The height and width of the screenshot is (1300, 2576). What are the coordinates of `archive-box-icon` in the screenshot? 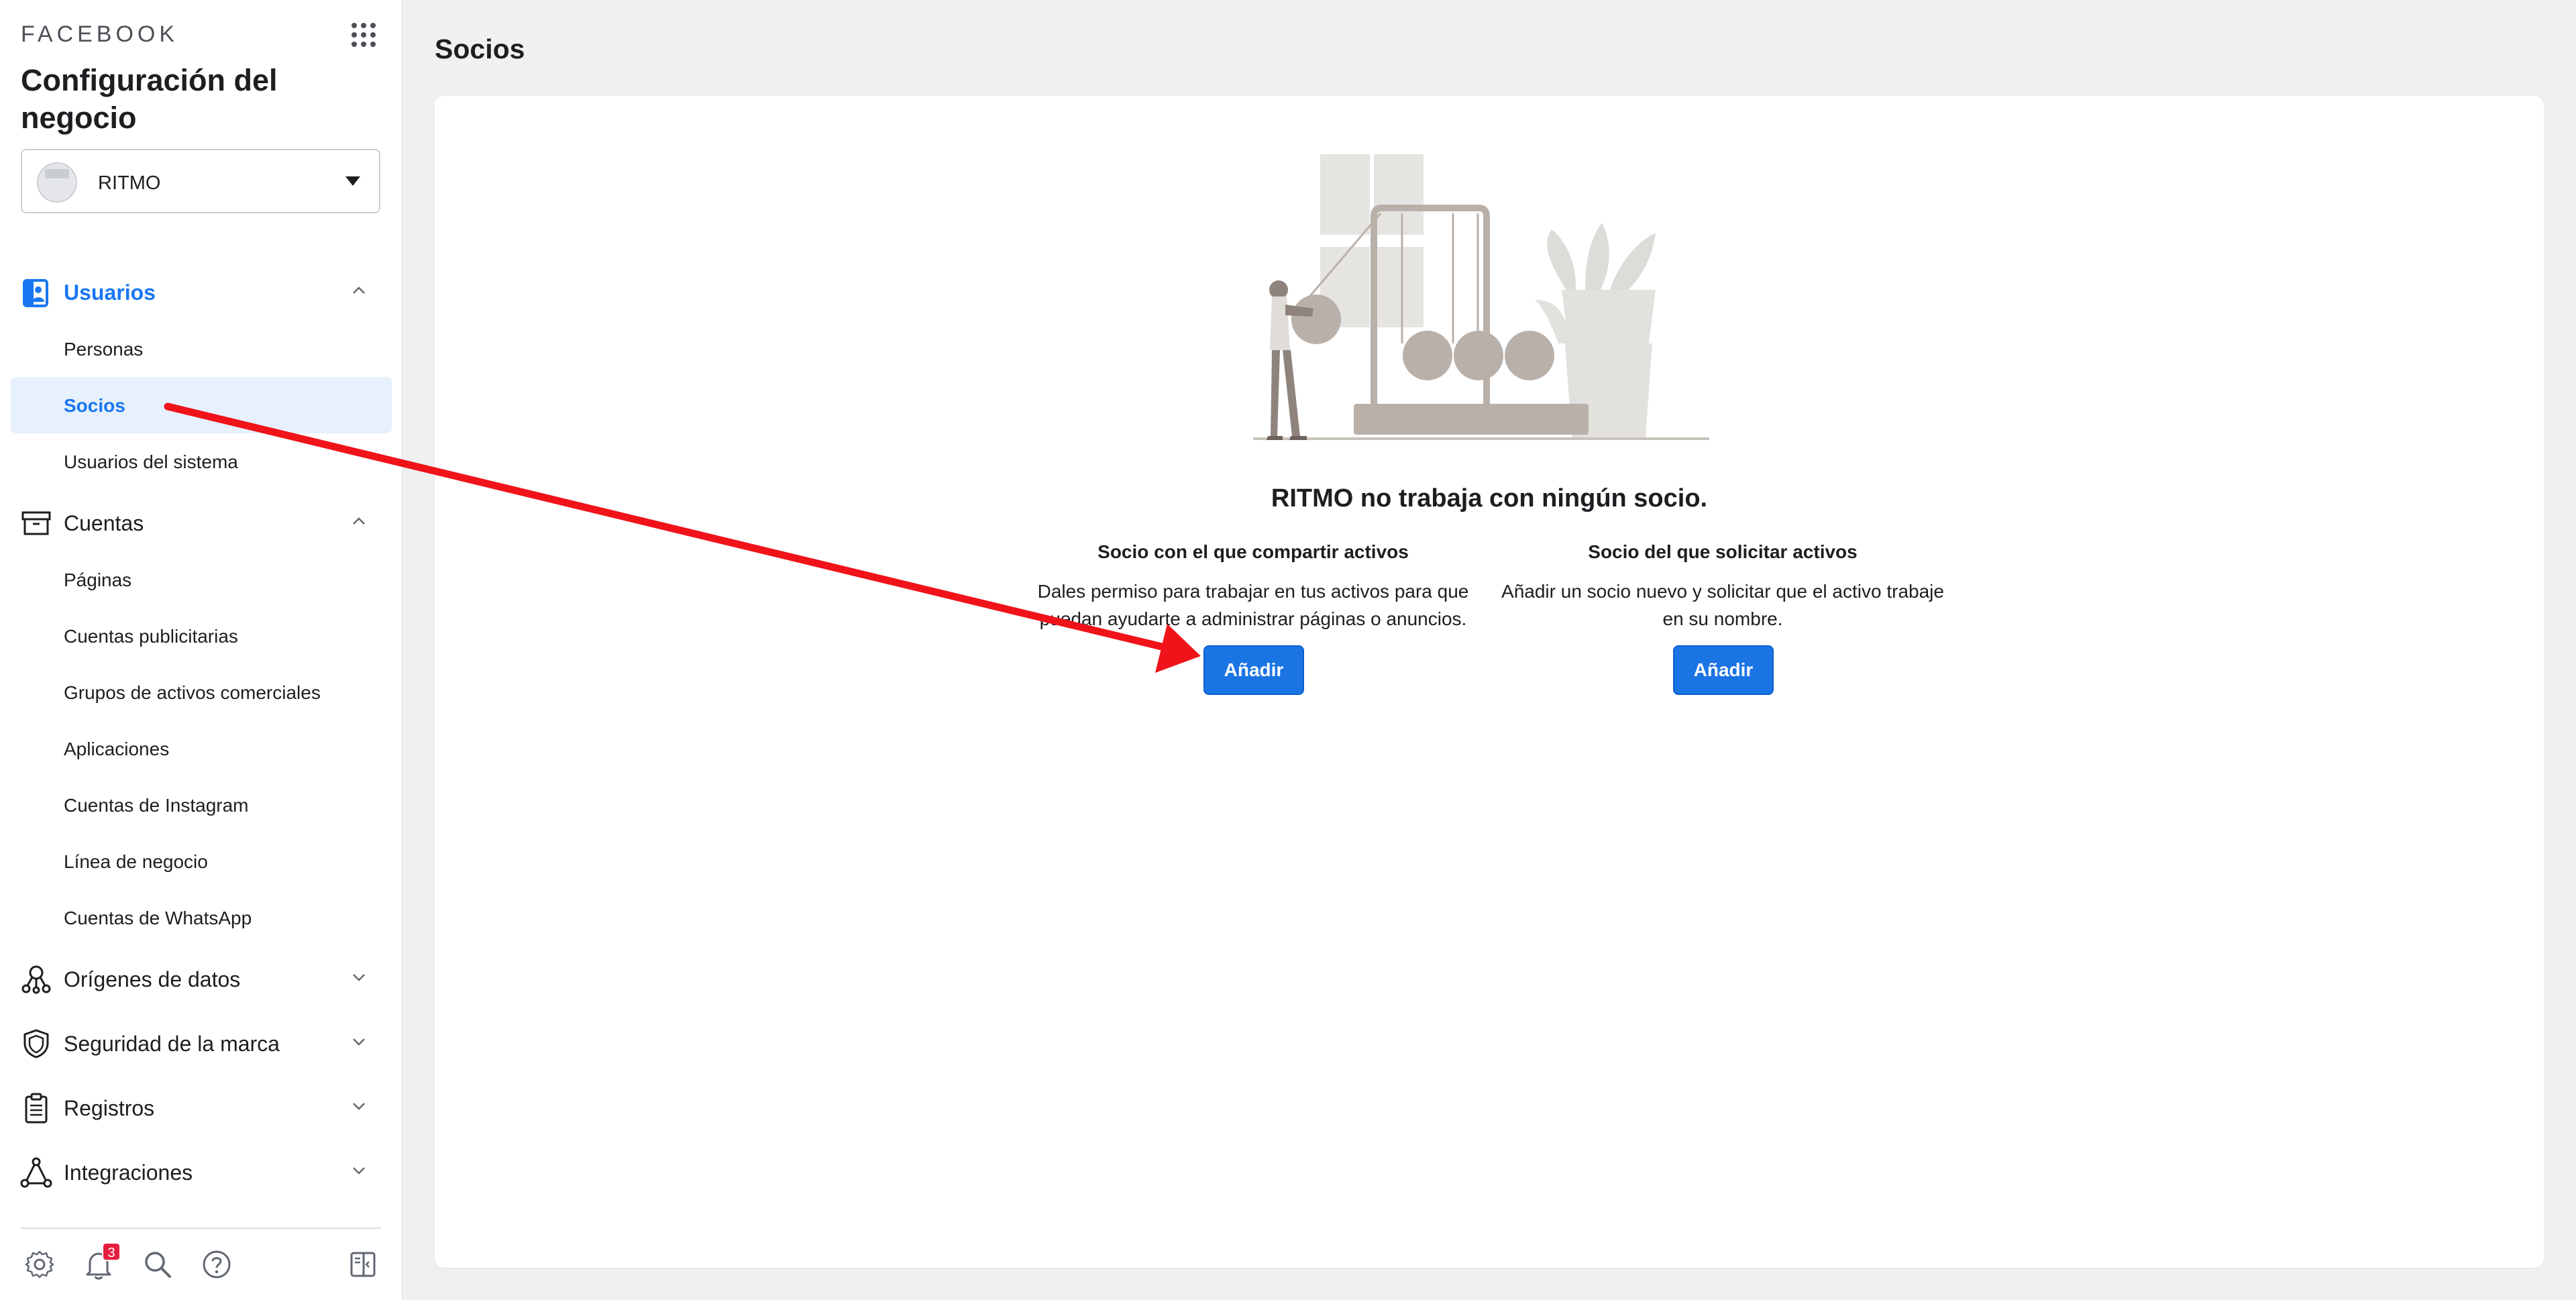 It's located at (36, 523).